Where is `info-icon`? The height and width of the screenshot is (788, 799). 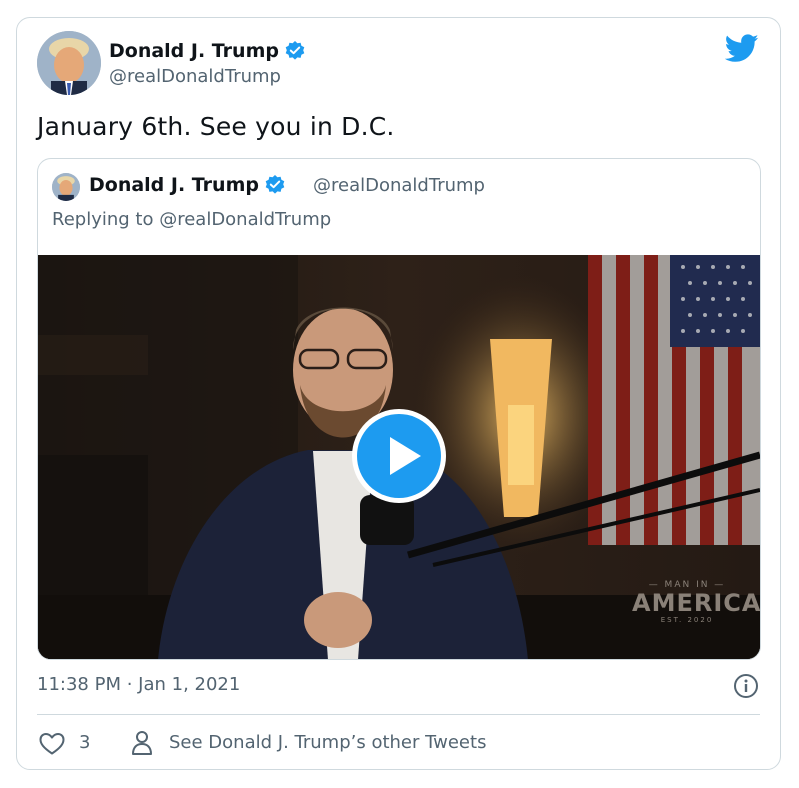
info-icon is located at coordinates (746, 686).